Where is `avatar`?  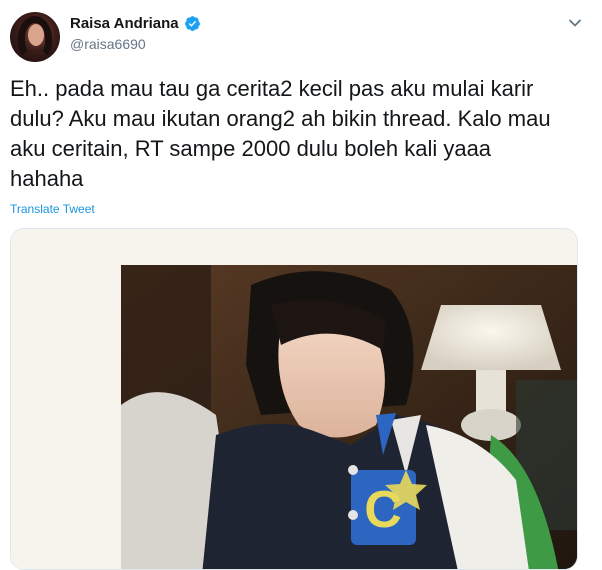
avatar is located at coordinates (35, 37).